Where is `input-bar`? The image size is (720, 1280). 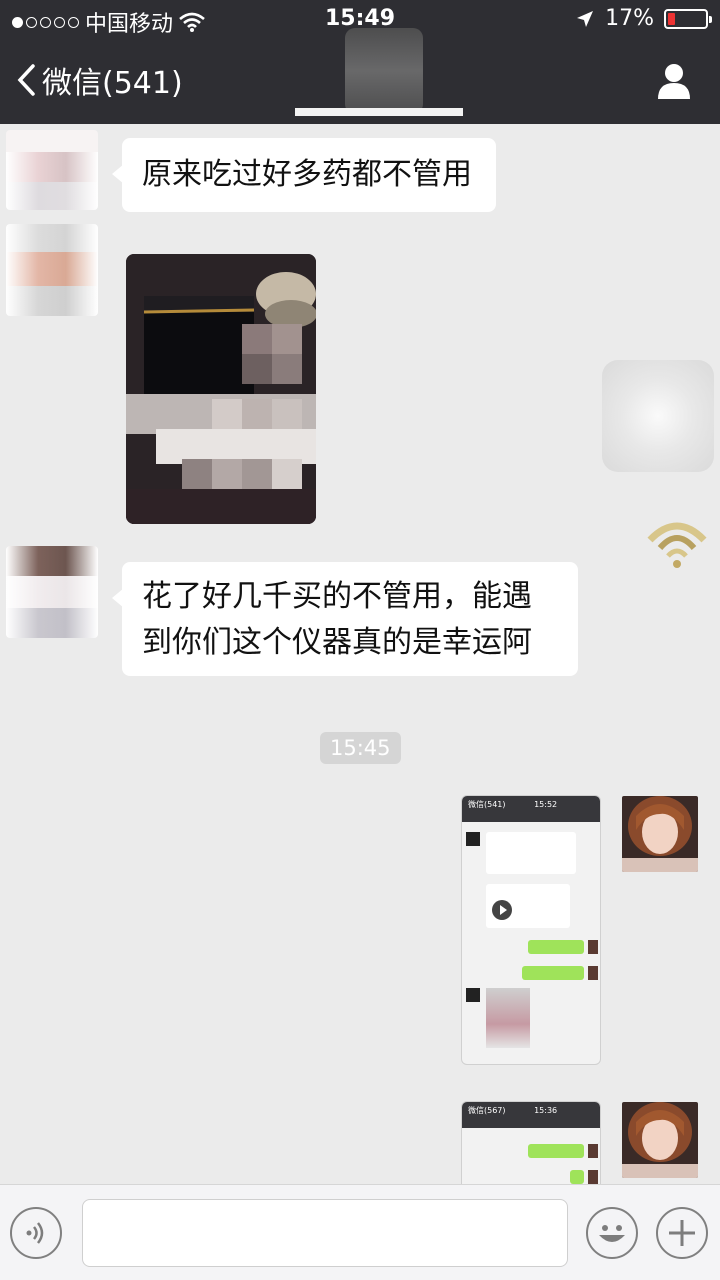 input-bar is located at coordinates (360, 1232).